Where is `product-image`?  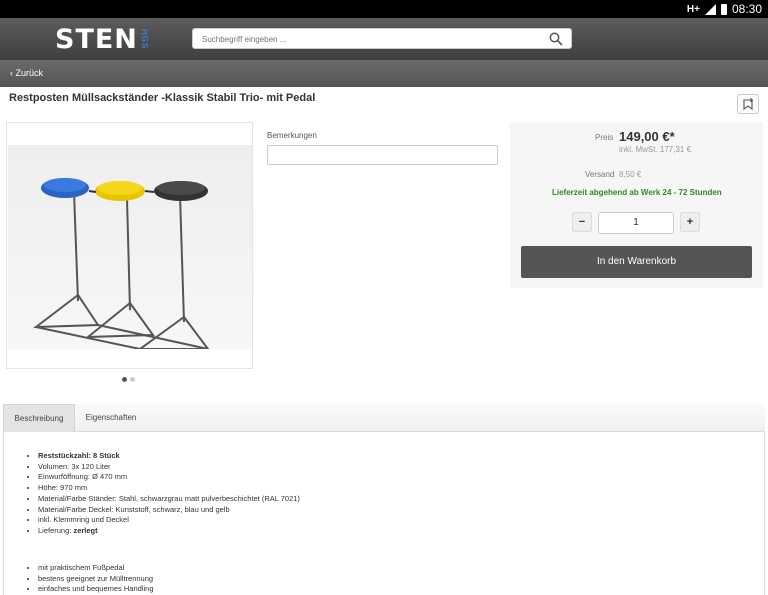 product-image is located at coordinates (130, 247).